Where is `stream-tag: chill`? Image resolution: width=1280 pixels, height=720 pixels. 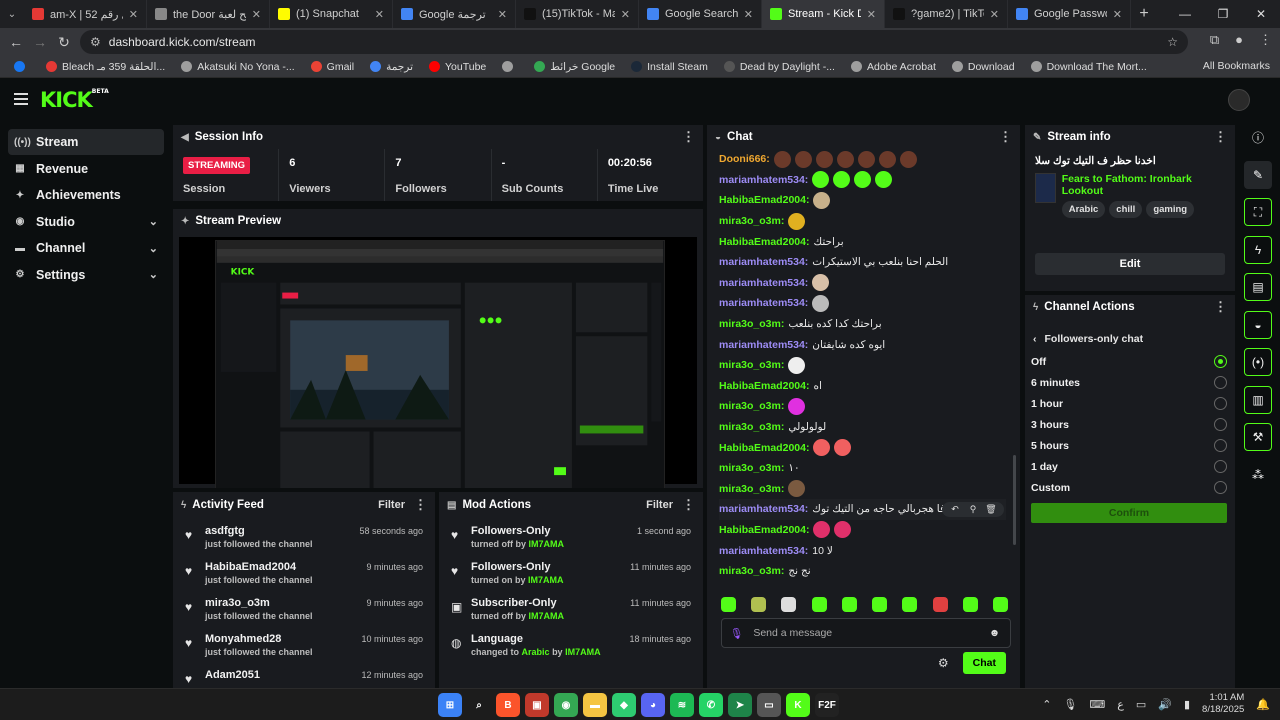
stream-tag: chill is located at coordinates (1126, 209).